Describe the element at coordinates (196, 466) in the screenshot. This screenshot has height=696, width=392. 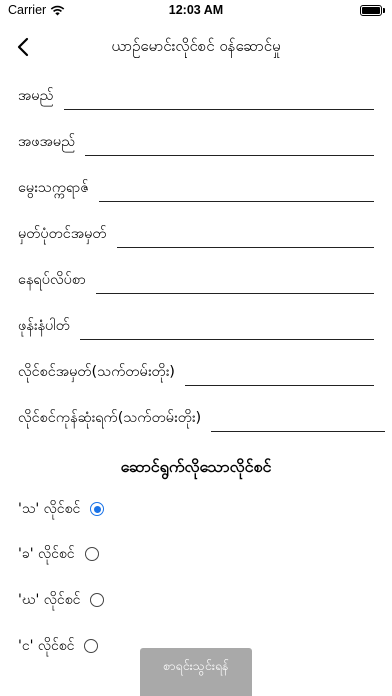
I see `license-section-title: ဆောင်ရွက်လိုသောလိုင်စင်` at that location.